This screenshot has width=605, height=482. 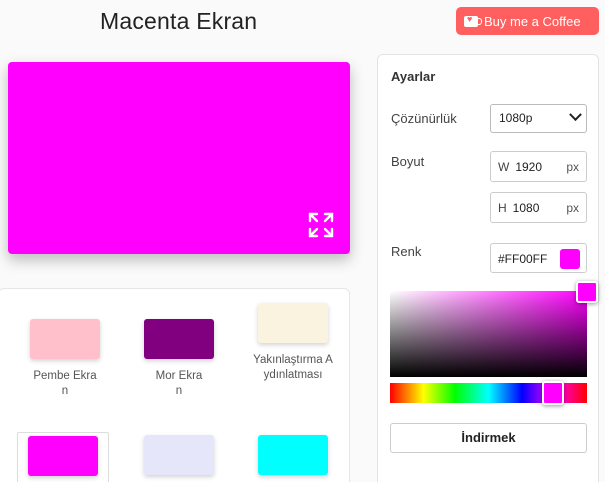 I want to click on hue-slider-handle, so click(x=553, y=393).